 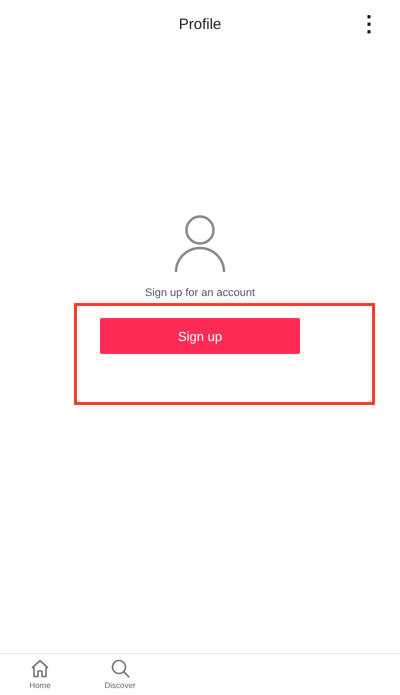 I want to click on tab-label: Discover, so click(x=120, y=685).